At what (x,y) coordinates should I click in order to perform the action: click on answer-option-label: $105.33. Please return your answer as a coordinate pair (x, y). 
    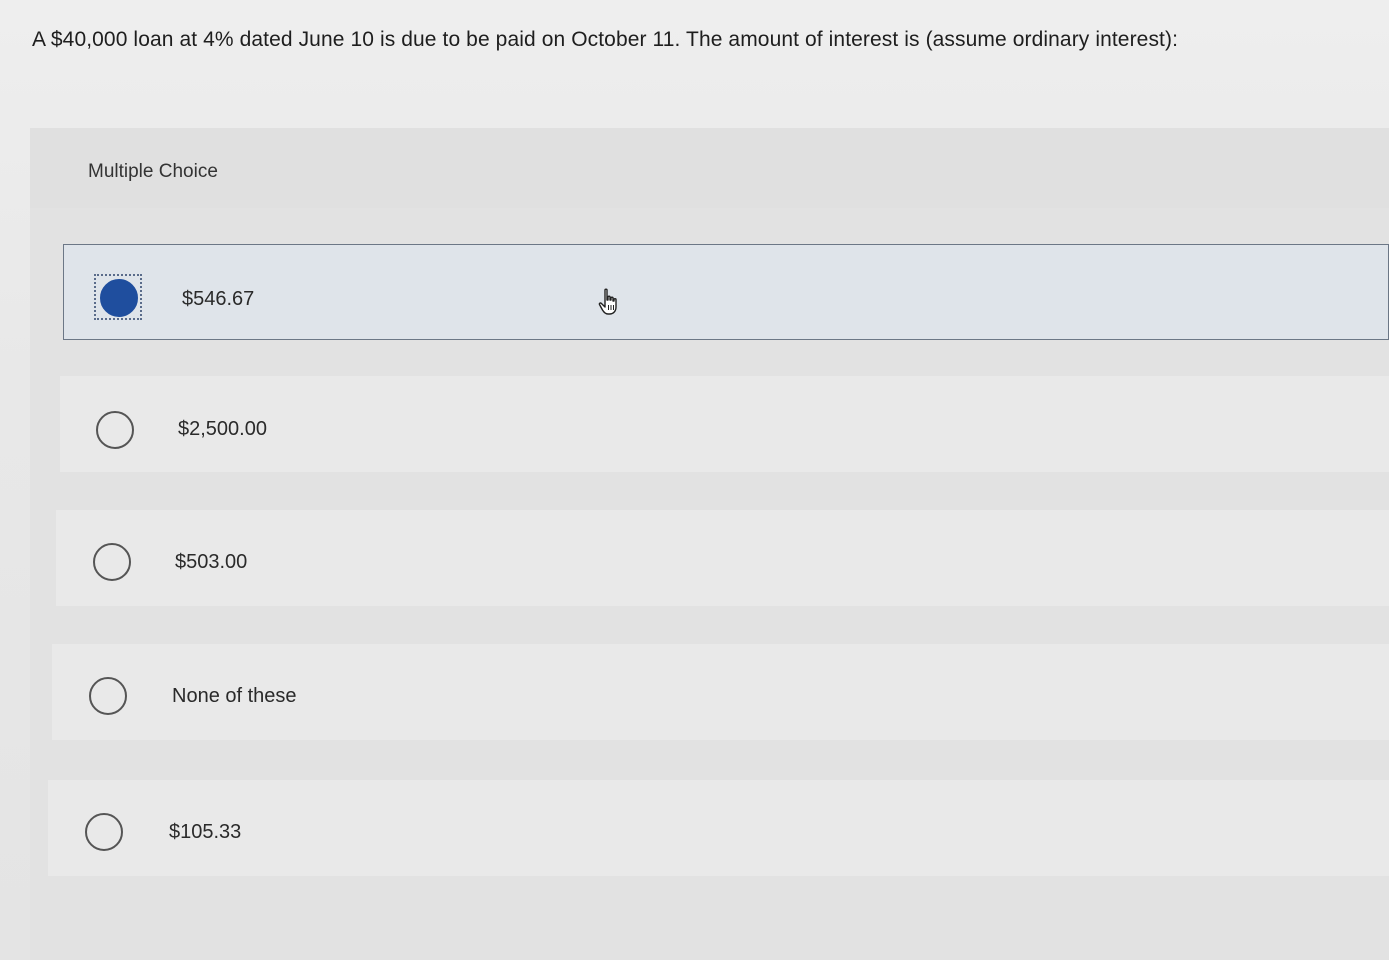
    Looking at the image, I should click on (205, 832).